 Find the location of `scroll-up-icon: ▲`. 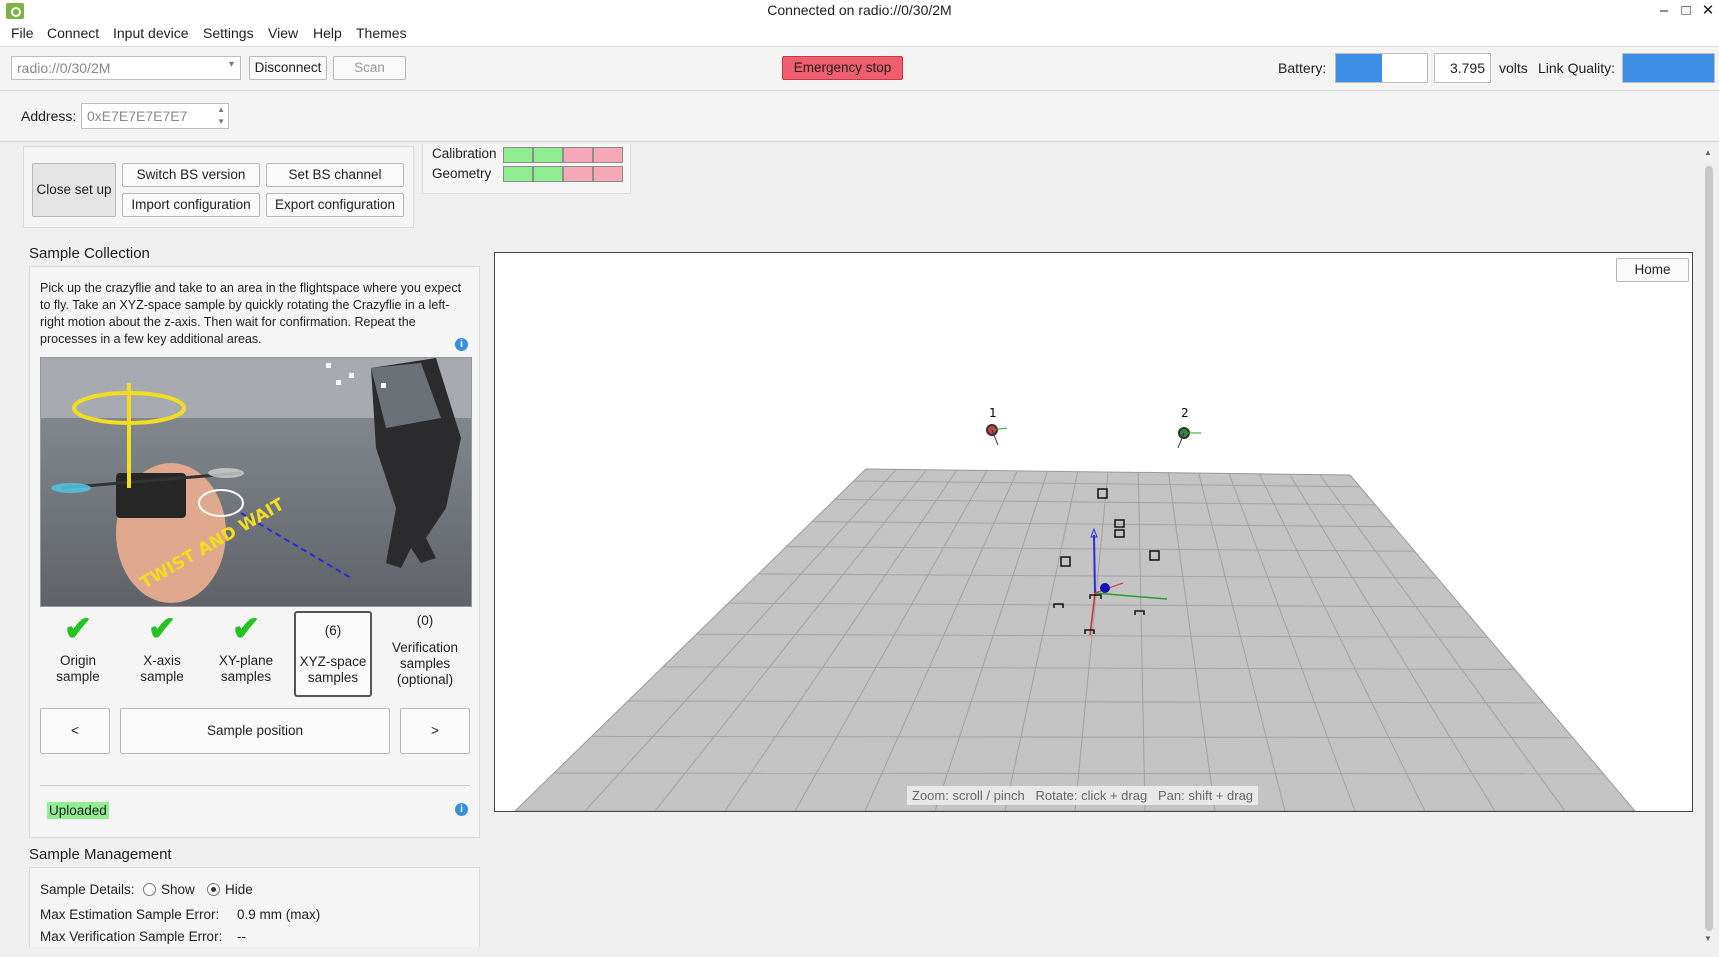

scroll-up-icon: ▲ is located at coordinates (1708, 152).